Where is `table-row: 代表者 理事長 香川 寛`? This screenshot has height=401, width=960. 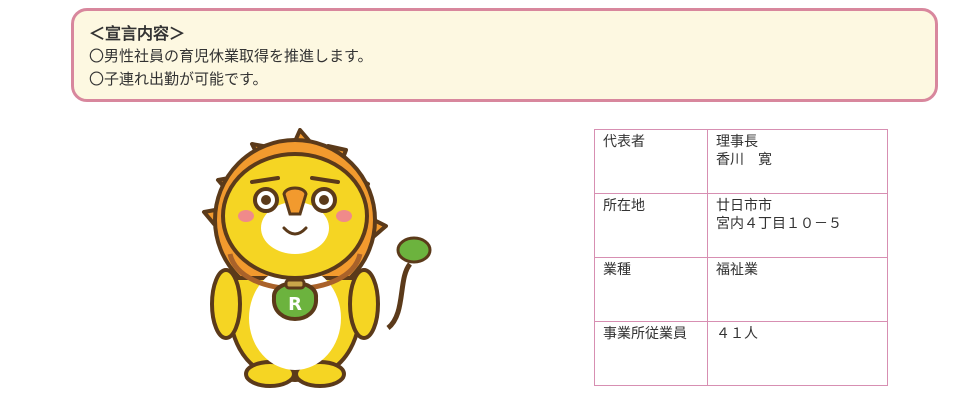 table-row: 代表者 理事長 香川 寛 is located at coordinates (741, 161).